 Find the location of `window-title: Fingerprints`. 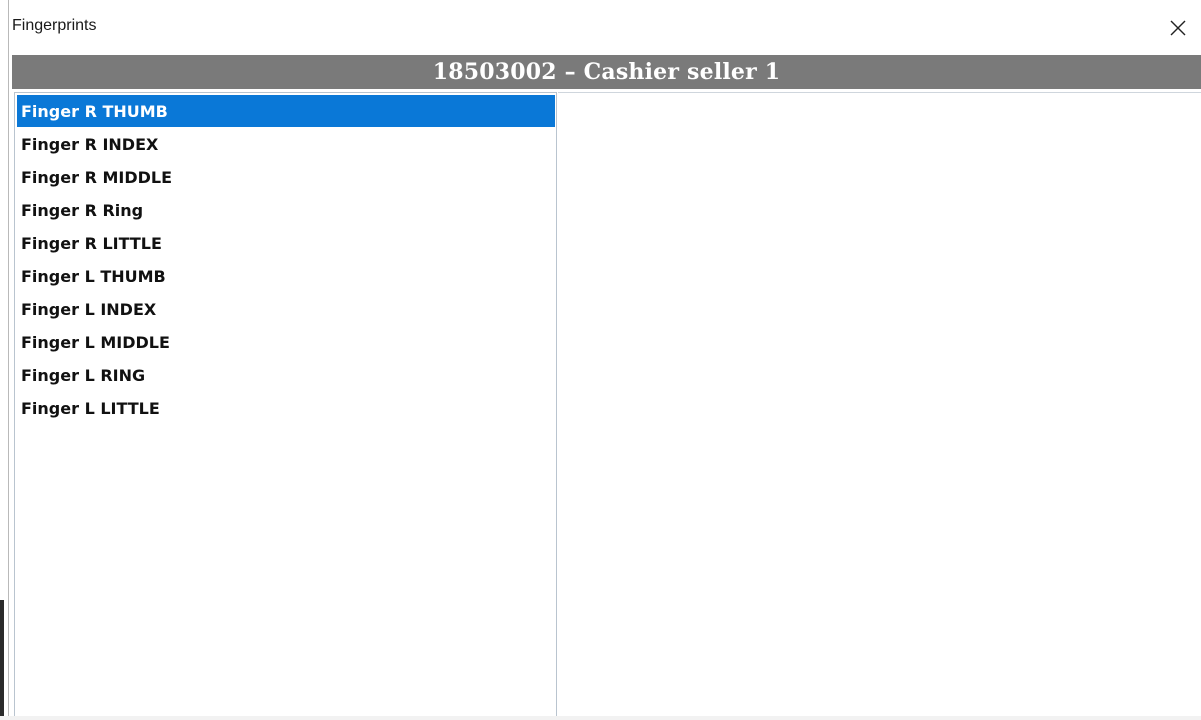

window-title: Fingerprints is located at coordinates (54, 25).